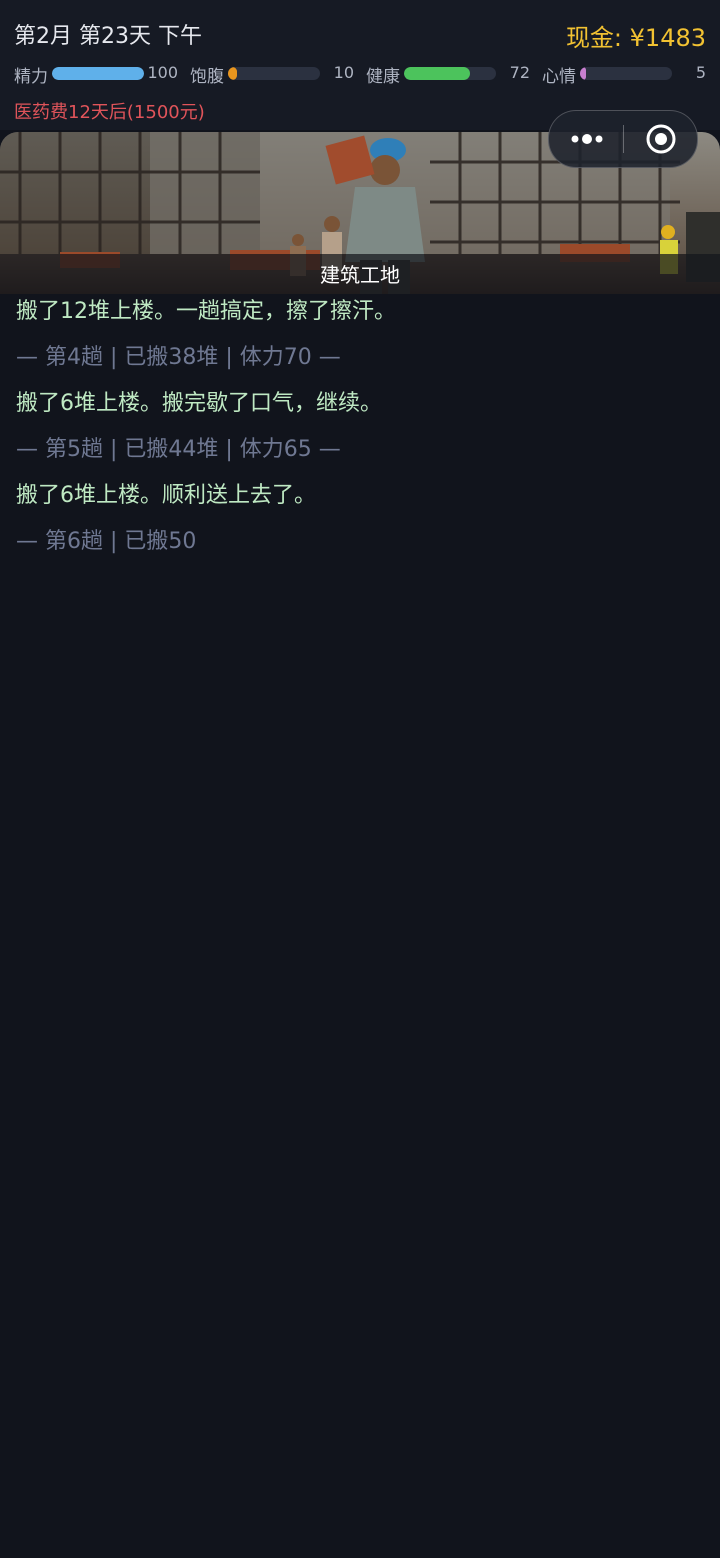 The image size is (720, 1558). What do you see at coordinates (31, 77) in the screenshot?
I see `stat-label: 精力` at bounding box center [31, 77].